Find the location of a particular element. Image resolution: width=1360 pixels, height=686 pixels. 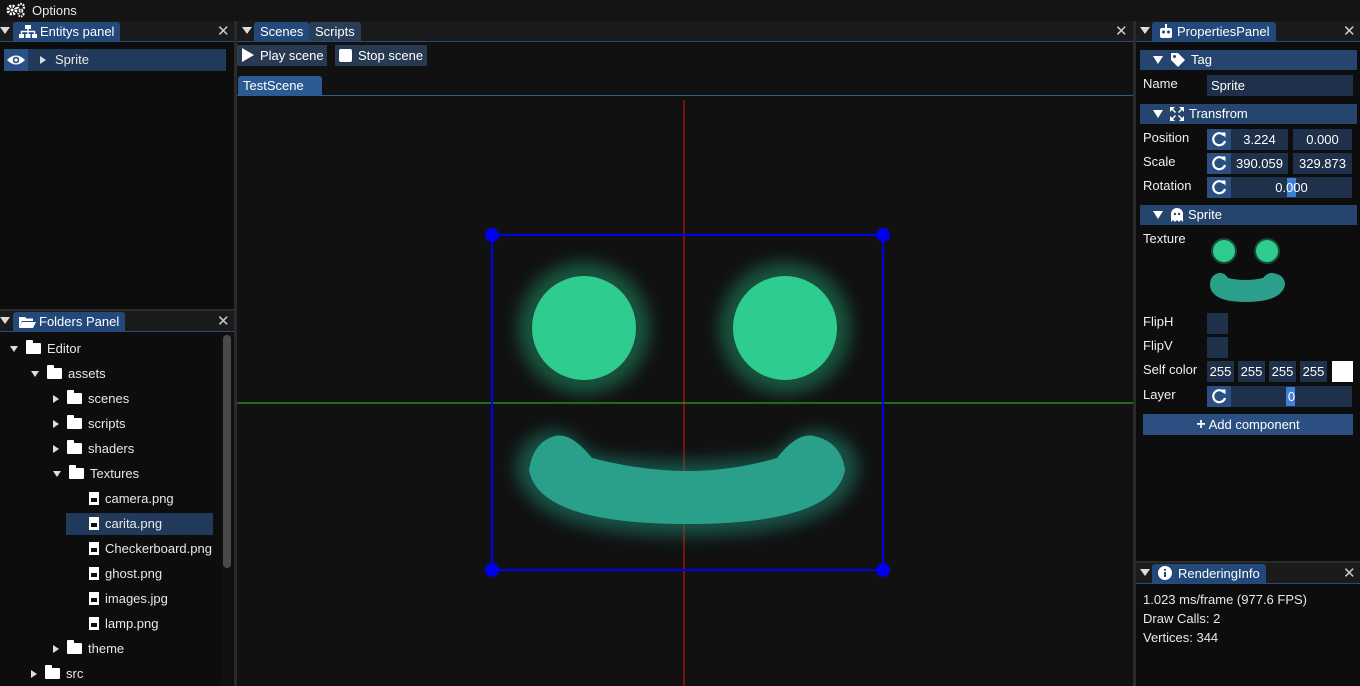

layer-slider: 0 is located at coordinates (1291, 396).